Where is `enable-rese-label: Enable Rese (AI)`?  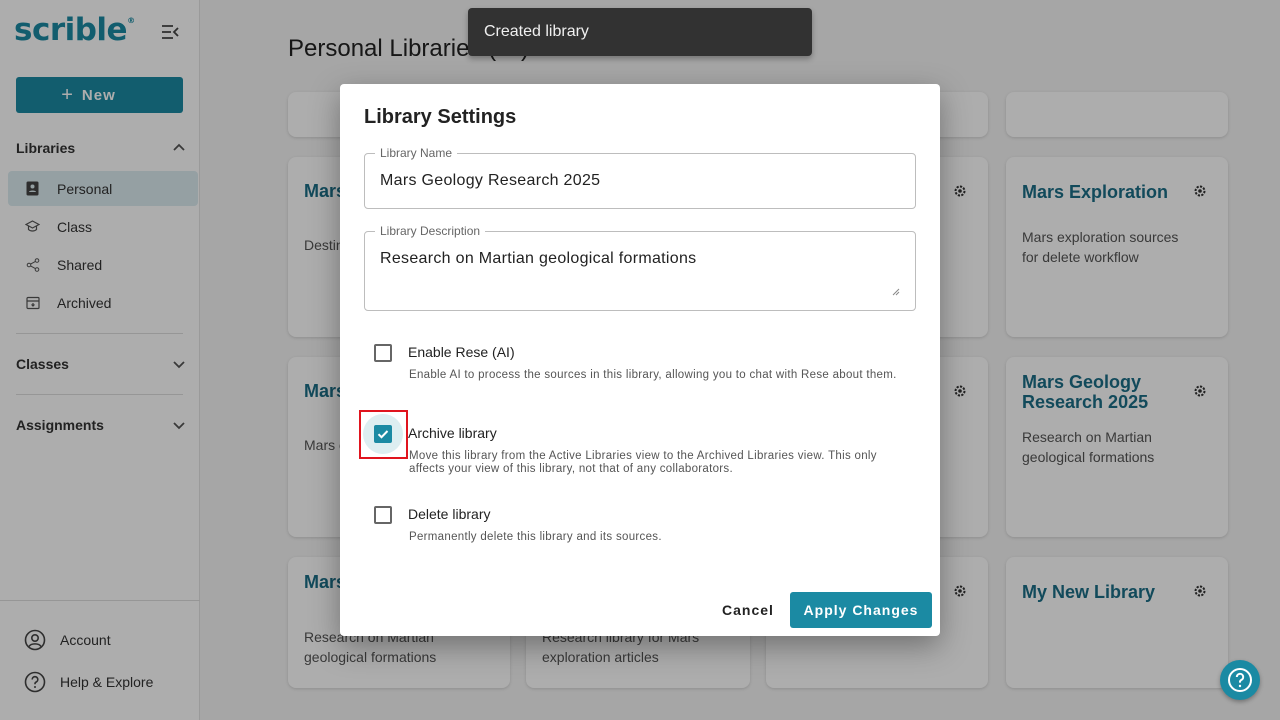
enable-rese-label: Enable Rese (AI) is located at coordinates (461, 352).